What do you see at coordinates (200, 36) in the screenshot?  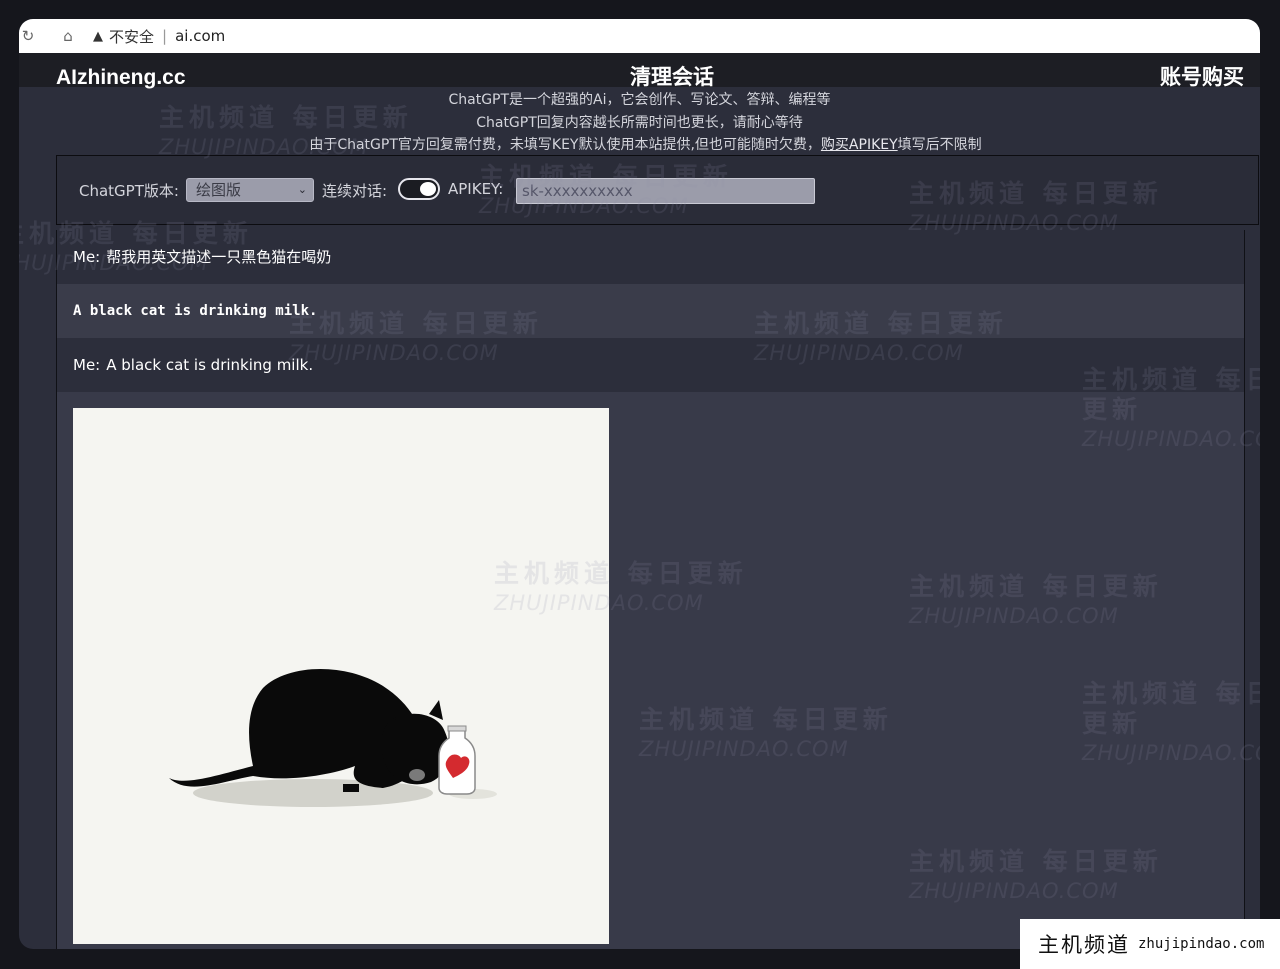 I see `url-text: ai.com` at bounding box center [200, 36].